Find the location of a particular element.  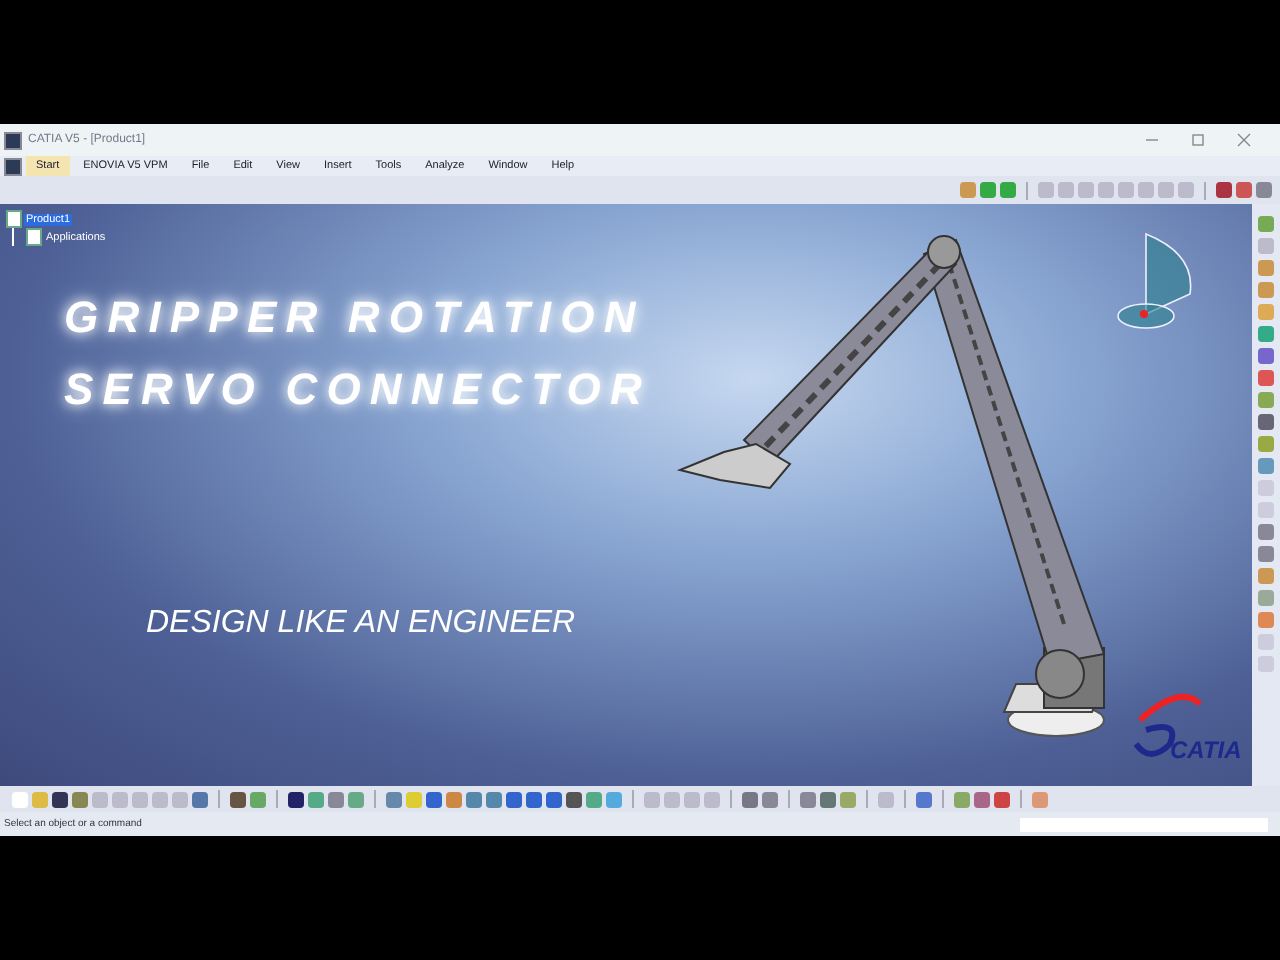

compass-drawing is located at coordinates (1154, 281).